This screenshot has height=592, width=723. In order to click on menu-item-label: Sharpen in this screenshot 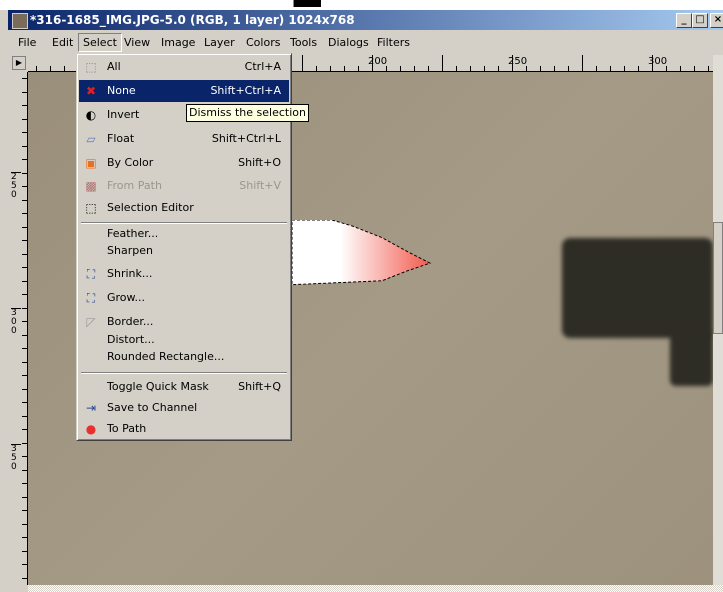, I will do `click(130, 250)`.